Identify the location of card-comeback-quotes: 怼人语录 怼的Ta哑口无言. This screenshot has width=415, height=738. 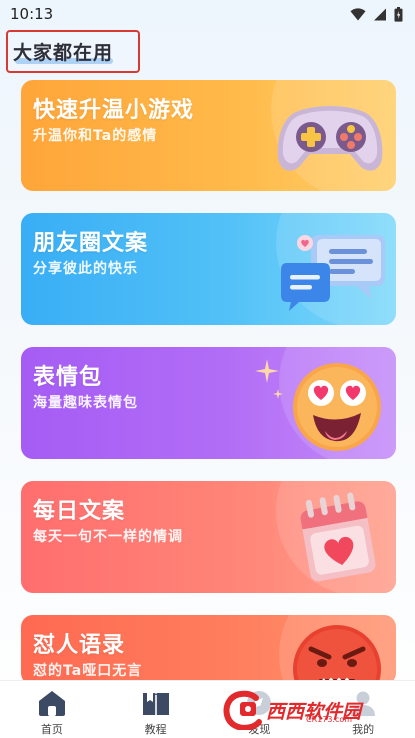
(208, 650).